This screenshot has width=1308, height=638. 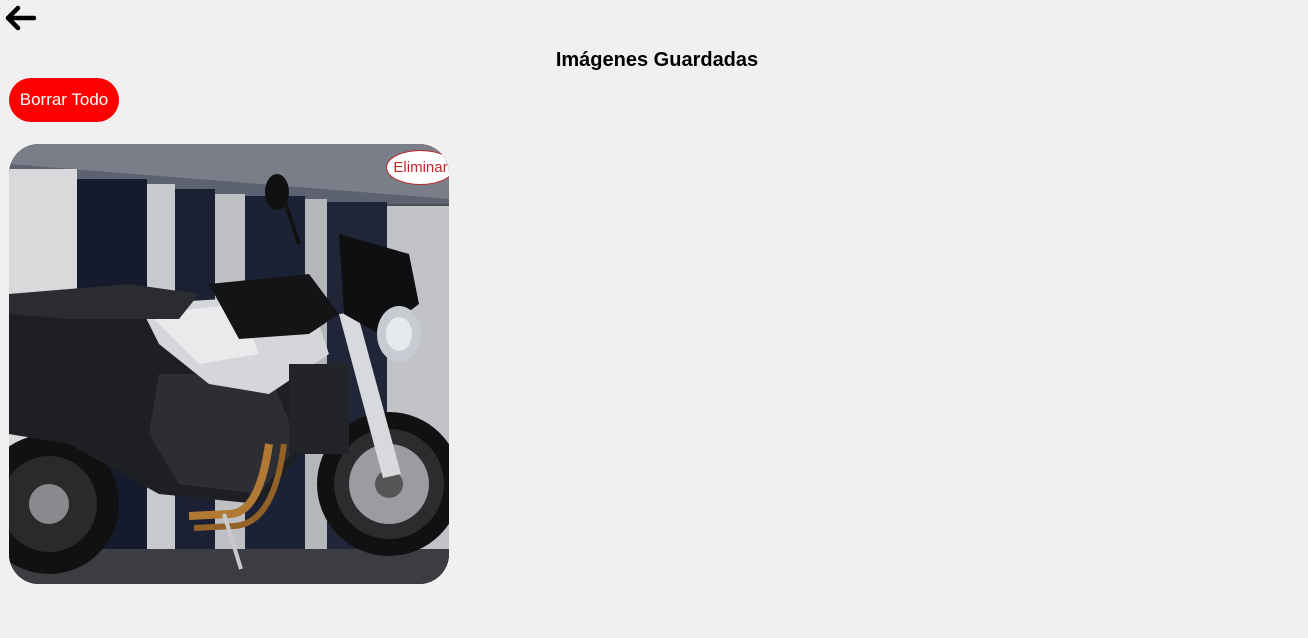 What do you see at coordinates (657, 60) in the screenshot?
I see `page-title: Imágenes Guardadas` at bounding box center [657, 60].